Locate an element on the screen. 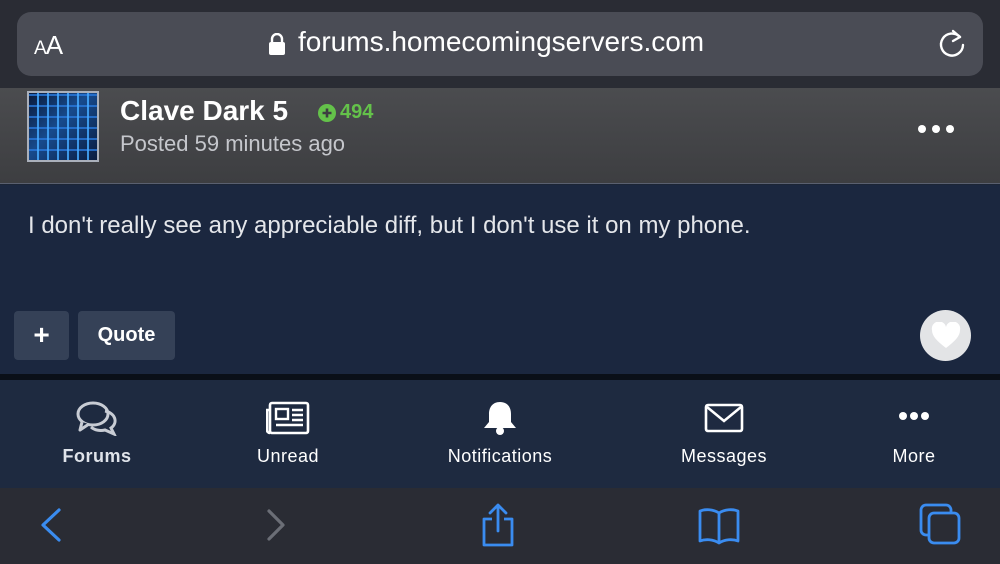  author-name: Clave Dark 5 is located at coordinates (204, 111).